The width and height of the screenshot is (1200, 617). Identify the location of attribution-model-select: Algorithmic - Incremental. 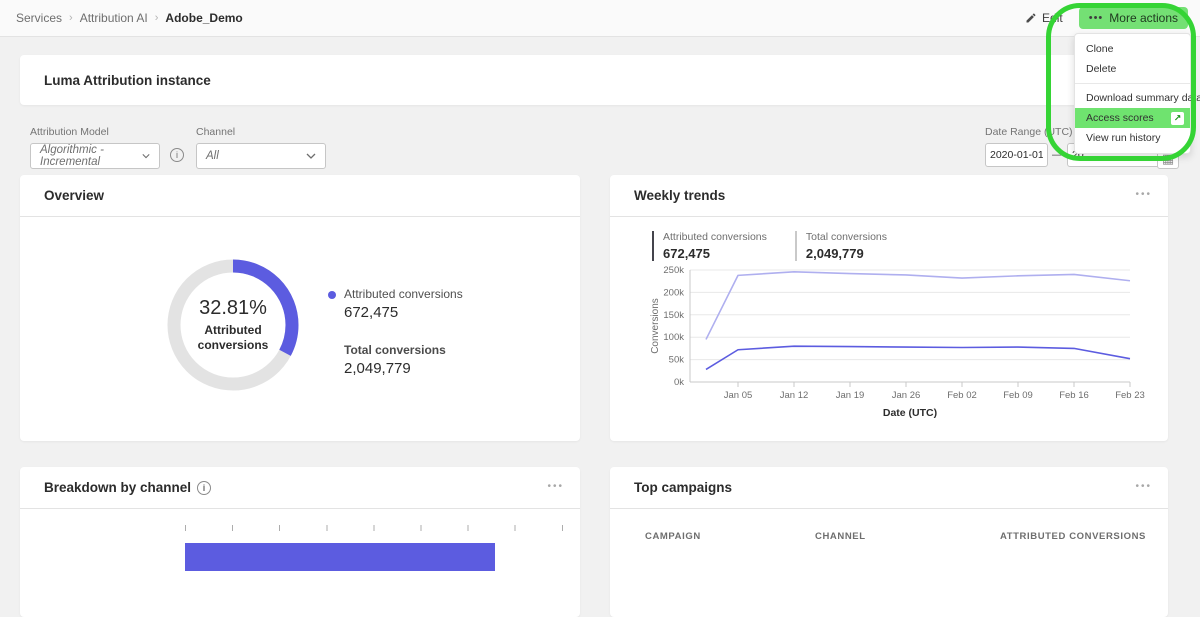
(95, 156).